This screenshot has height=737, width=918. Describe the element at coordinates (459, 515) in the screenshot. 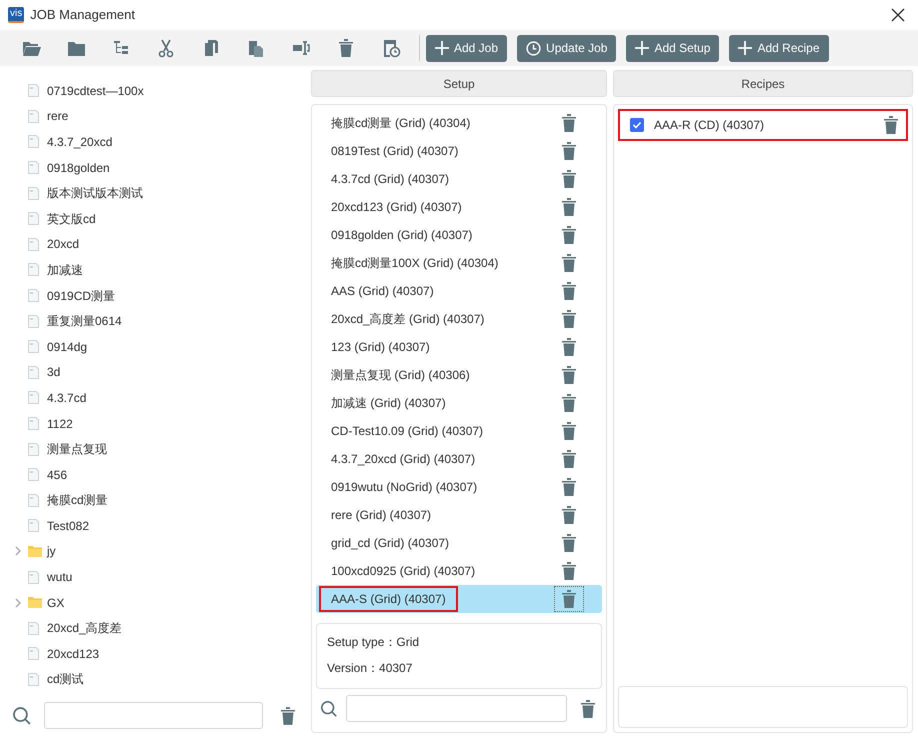

I see `setup-item: rere (Grid) (40307)` at that location.